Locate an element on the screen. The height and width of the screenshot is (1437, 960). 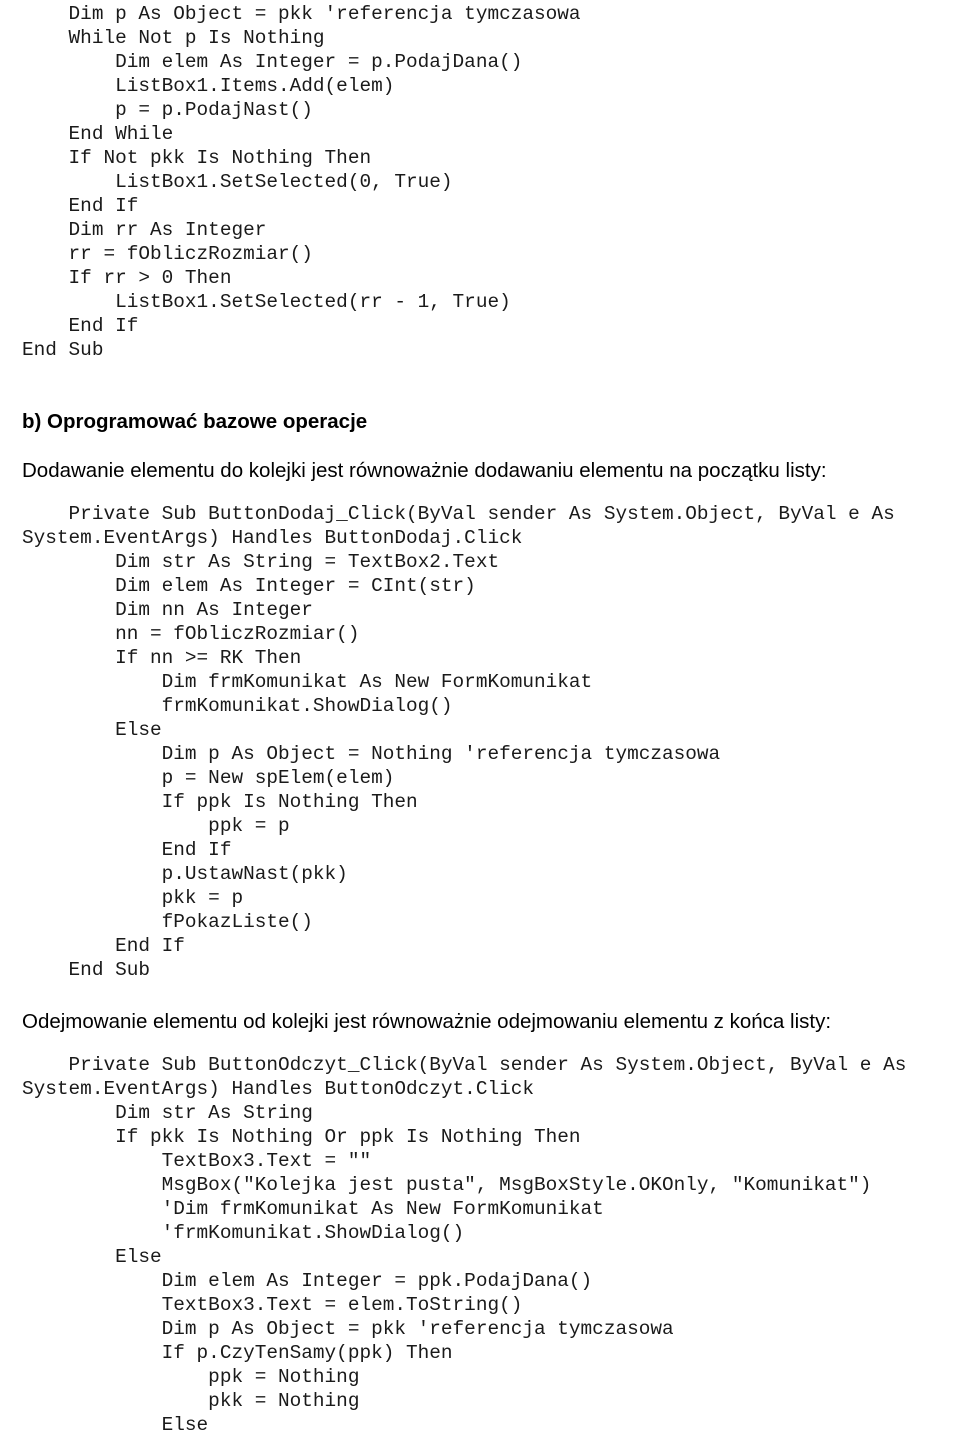
code-line: End While is located at coordinates (98, 134).